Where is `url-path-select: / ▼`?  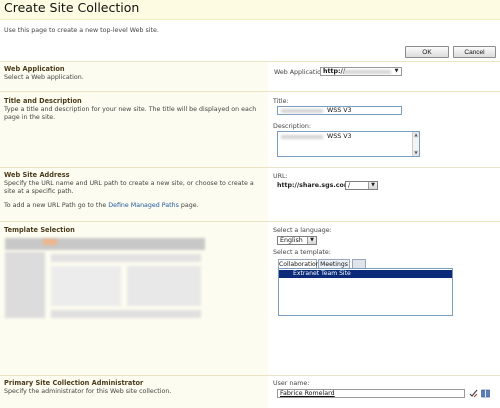
url-path-select: / ▼ is located at coordinates (361, 185).